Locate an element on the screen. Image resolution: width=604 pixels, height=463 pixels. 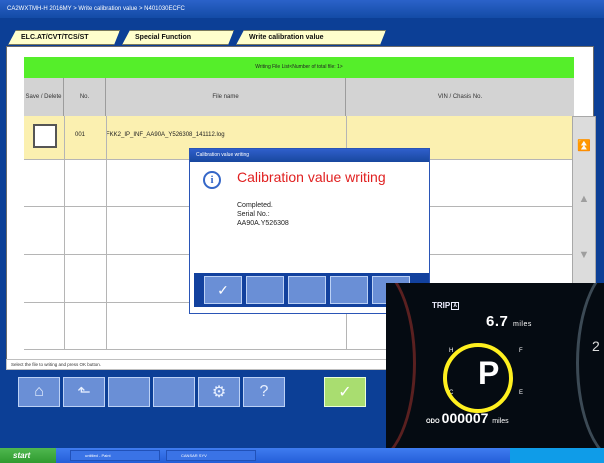
tab-elc-at: ELC.AT/CVT/TCS/ST is located at coordinates (64, 37).